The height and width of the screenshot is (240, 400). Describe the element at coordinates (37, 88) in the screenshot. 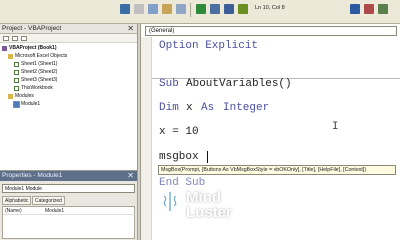

I see `tree-item-thisworkbook: ThisWorkbook` at that location.